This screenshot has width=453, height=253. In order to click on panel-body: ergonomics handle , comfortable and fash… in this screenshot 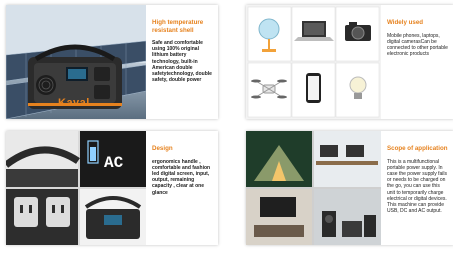, I will do `click(181, 177)`.